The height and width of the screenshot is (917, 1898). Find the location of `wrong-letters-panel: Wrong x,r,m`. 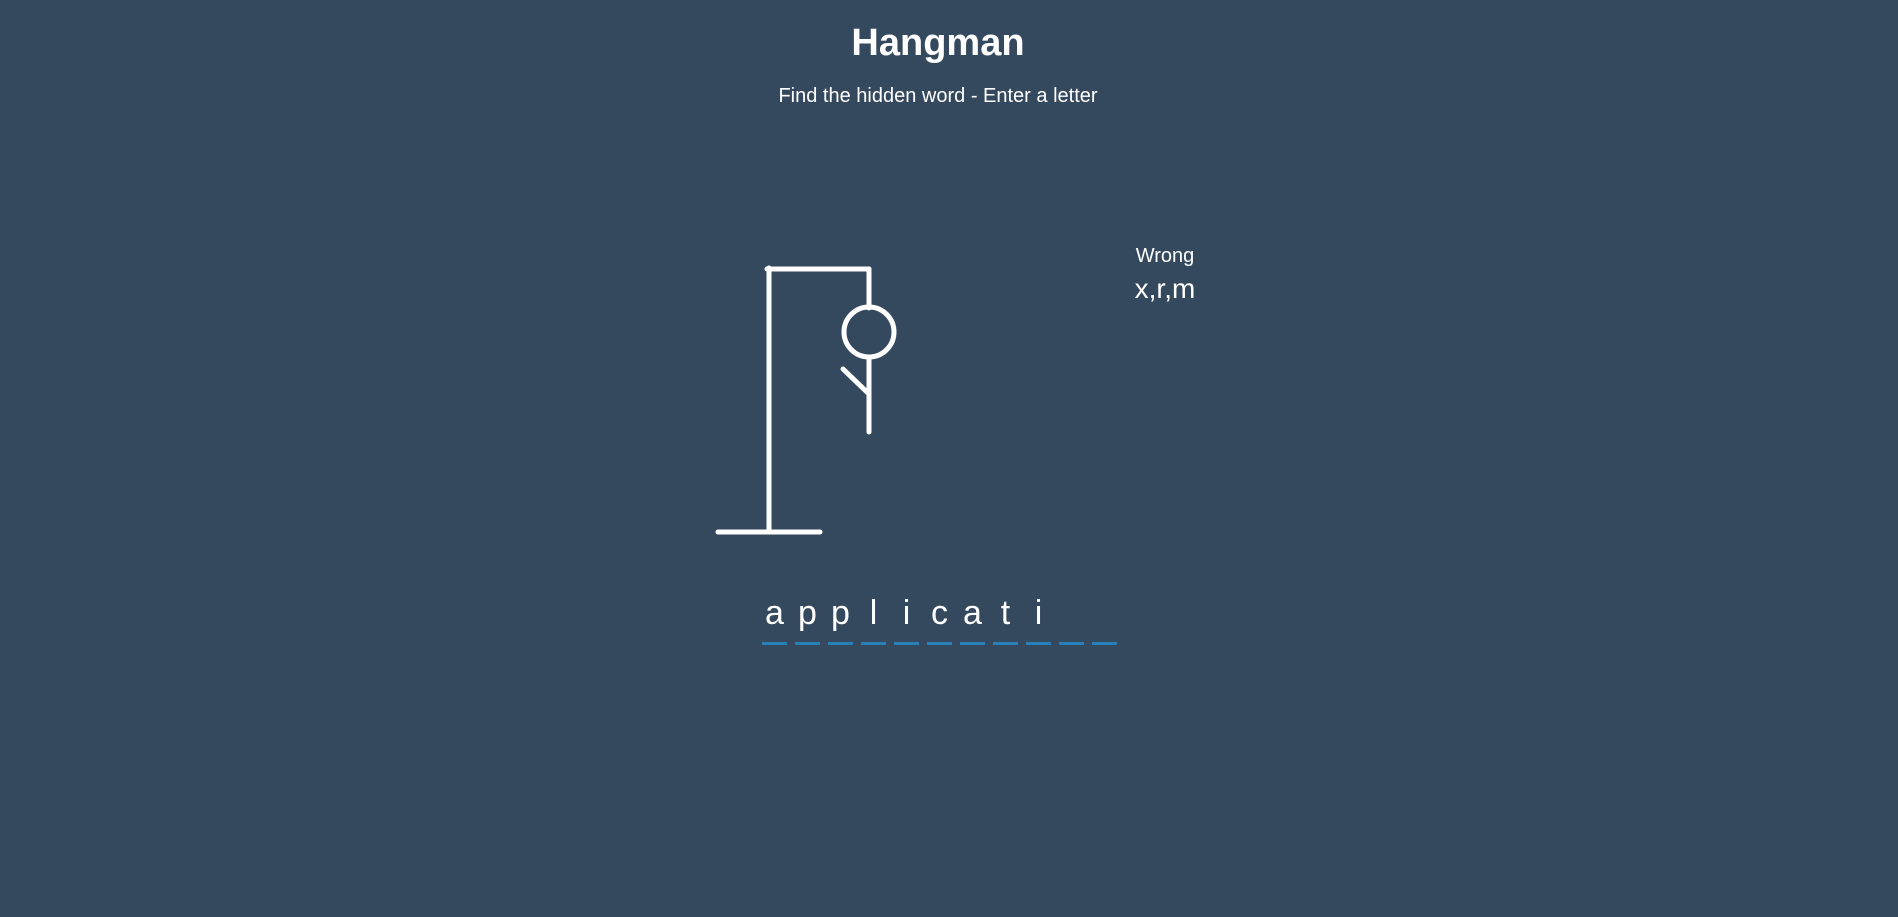

wrong-letters-panel: Wrong x,r,m is located at coordinates (1165, 275).